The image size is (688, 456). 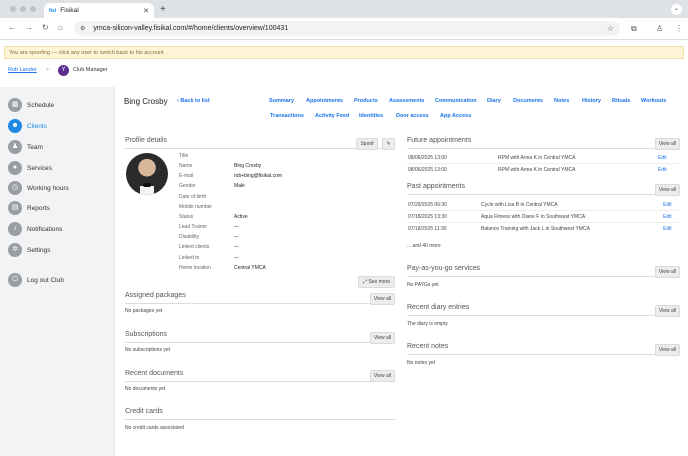 I want to click on browser-tab: fisi Fisikal ✕, so click(x=99, y=10).